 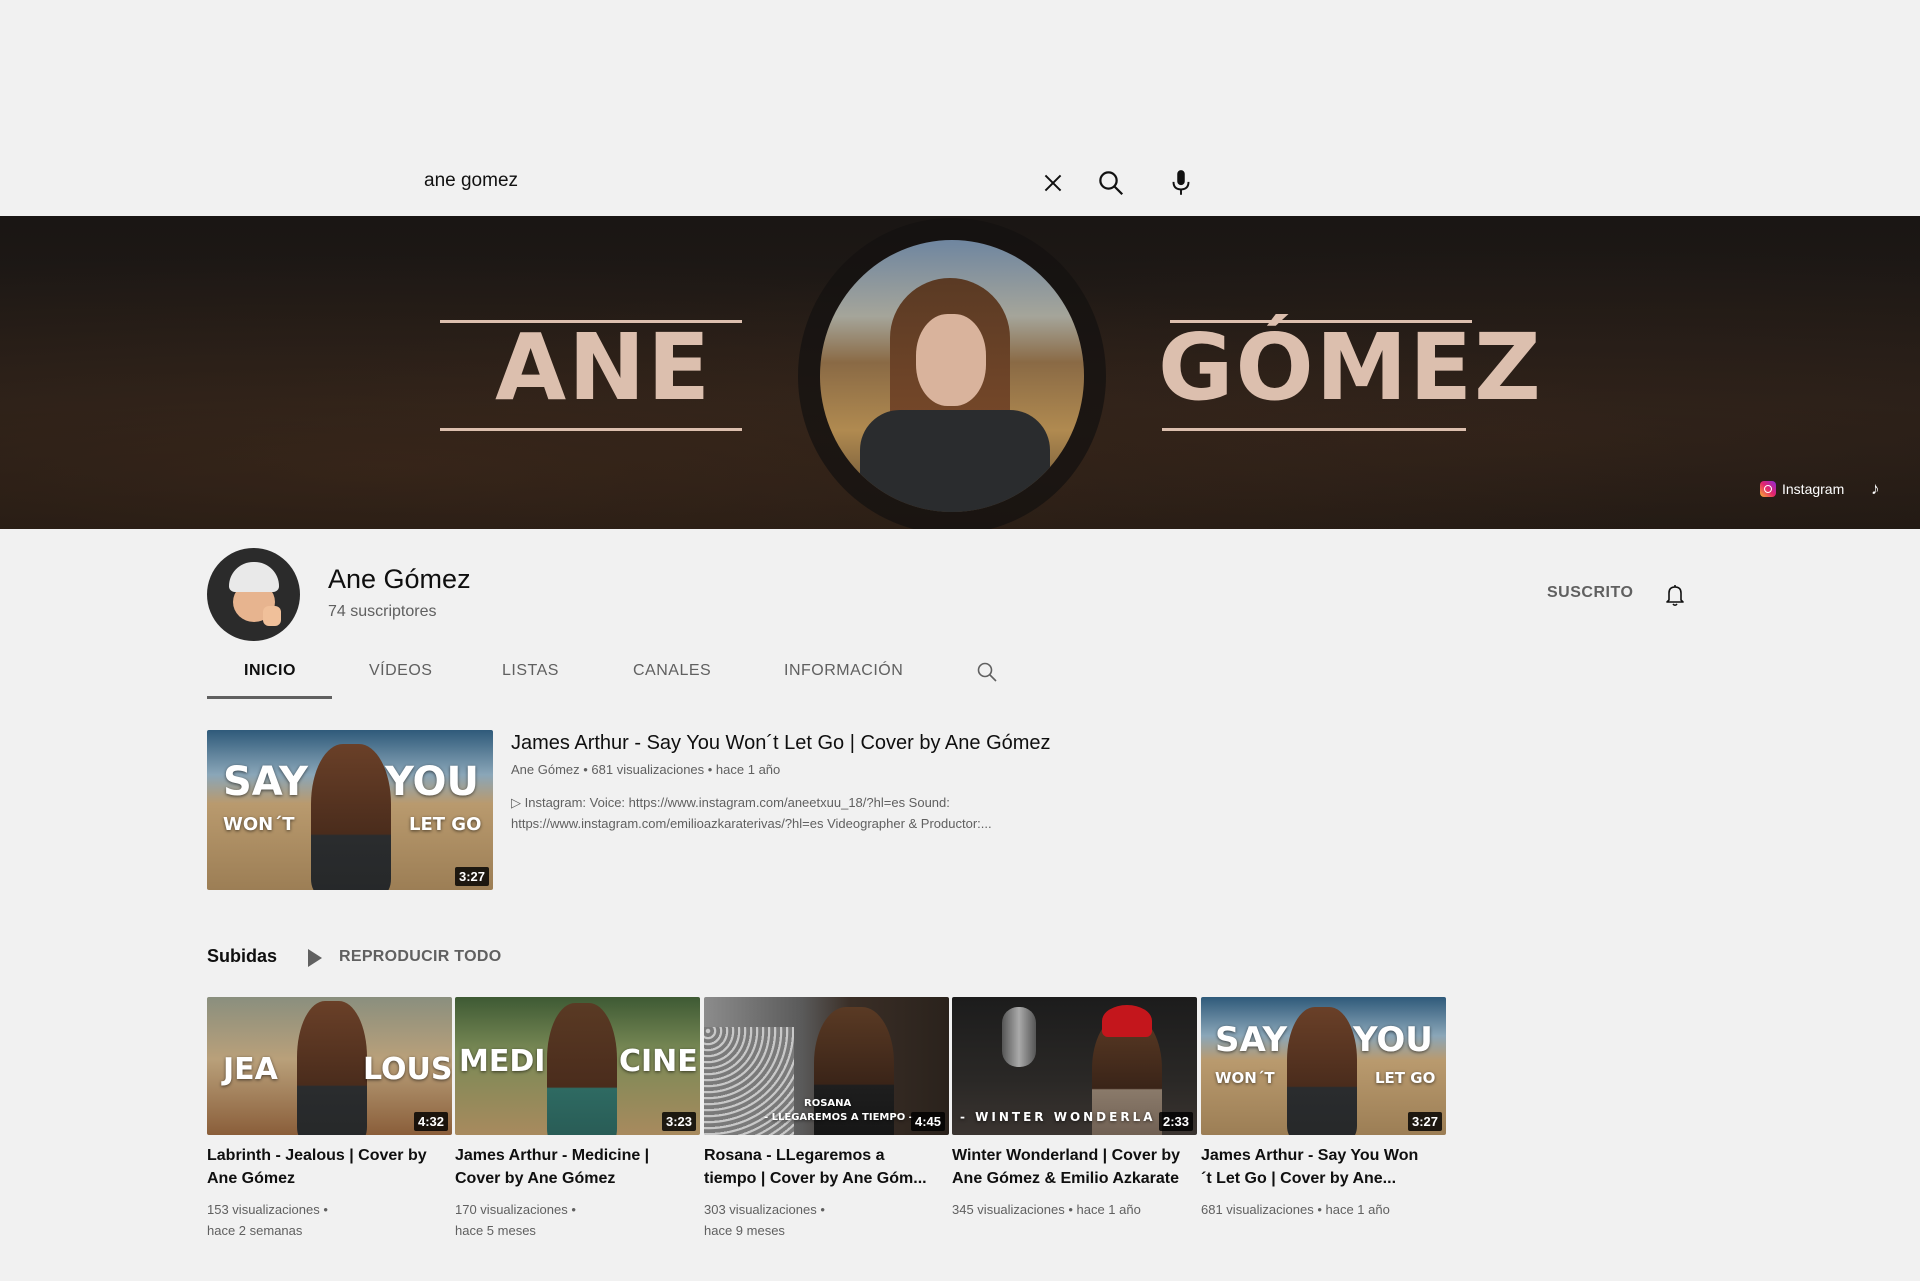 I want to click on search-input: ane gomez, so click(x=471, y=181).